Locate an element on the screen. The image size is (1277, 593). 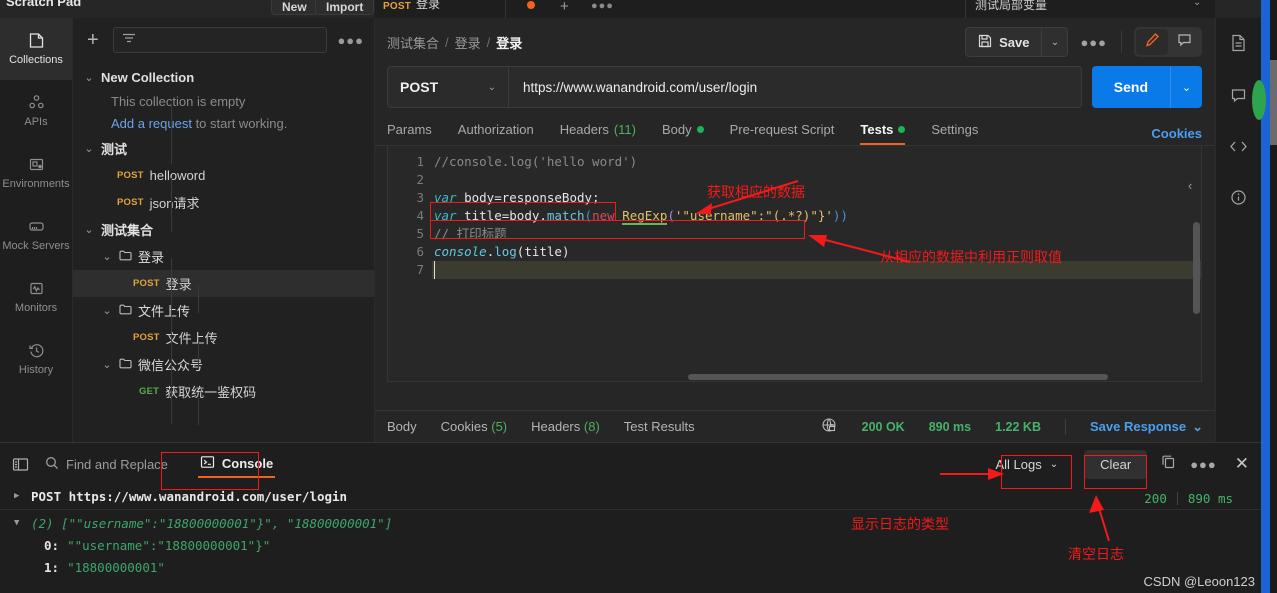
tab-authorization: Authorization is located at coordinates (496, 133).